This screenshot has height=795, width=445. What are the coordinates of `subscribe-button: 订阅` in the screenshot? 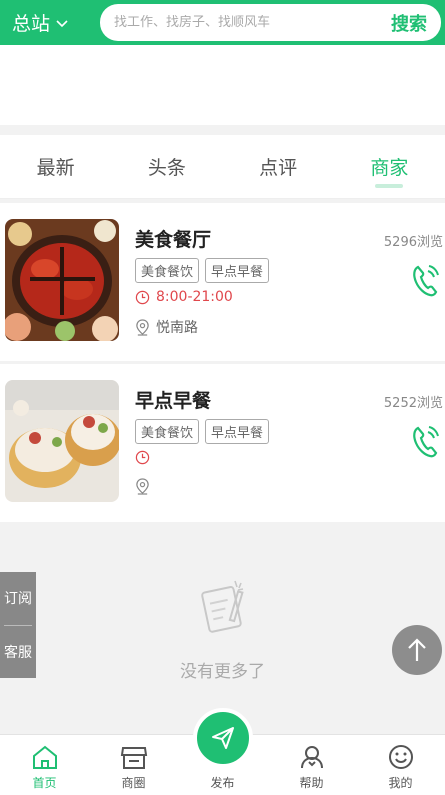 It's located at (18, 598).